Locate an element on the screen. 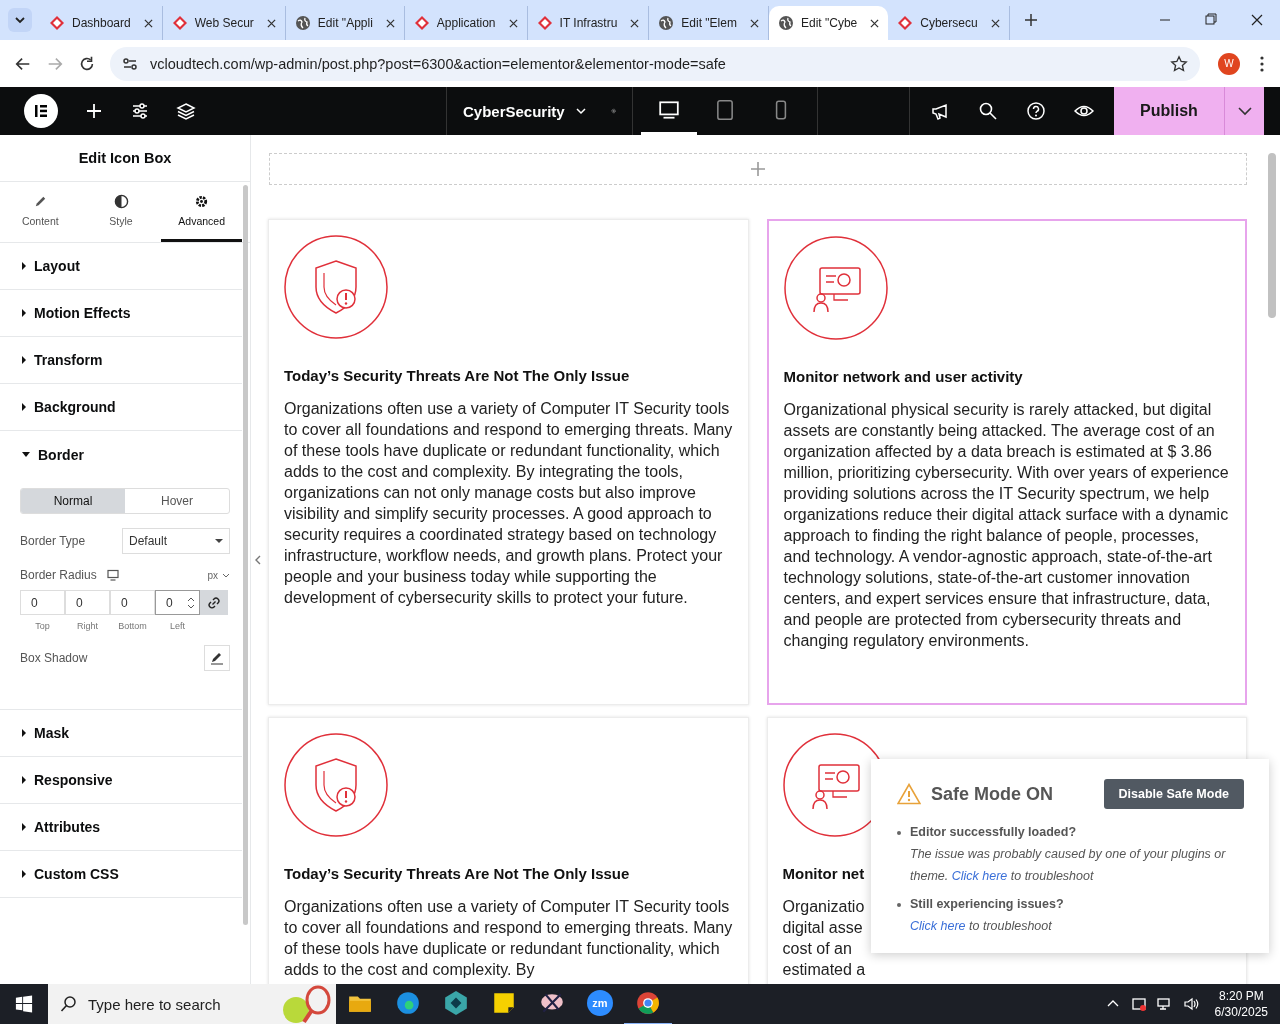  section-header: Border is located at coordinates (121, 454).